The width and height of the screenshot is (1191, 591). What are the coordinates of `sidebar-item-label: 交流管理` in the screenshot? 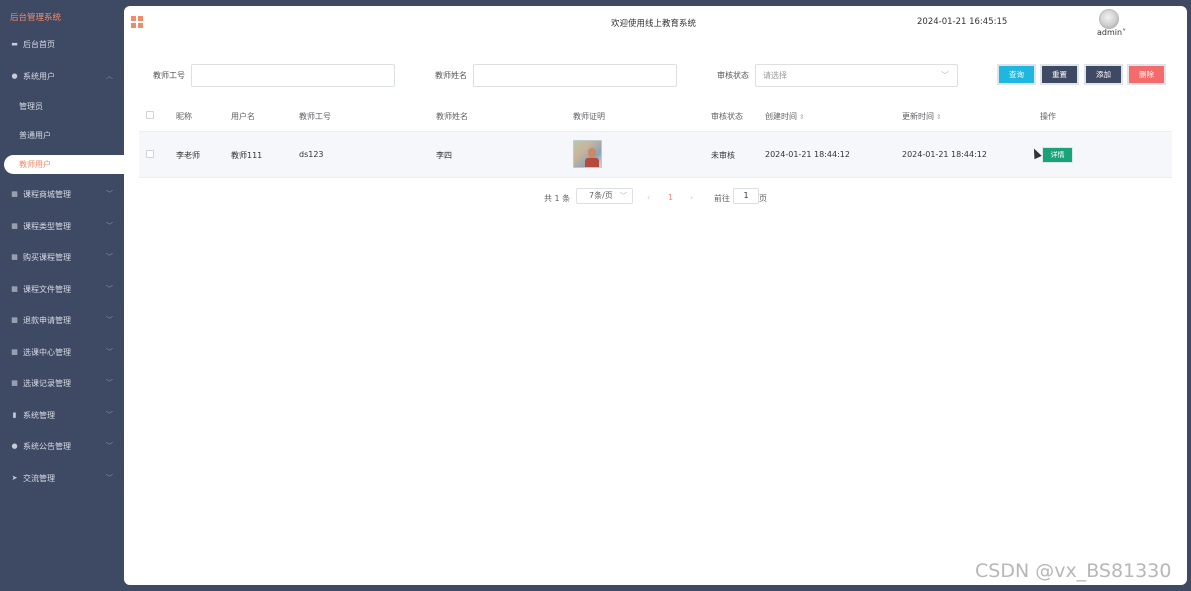 It's located at (39, 478).